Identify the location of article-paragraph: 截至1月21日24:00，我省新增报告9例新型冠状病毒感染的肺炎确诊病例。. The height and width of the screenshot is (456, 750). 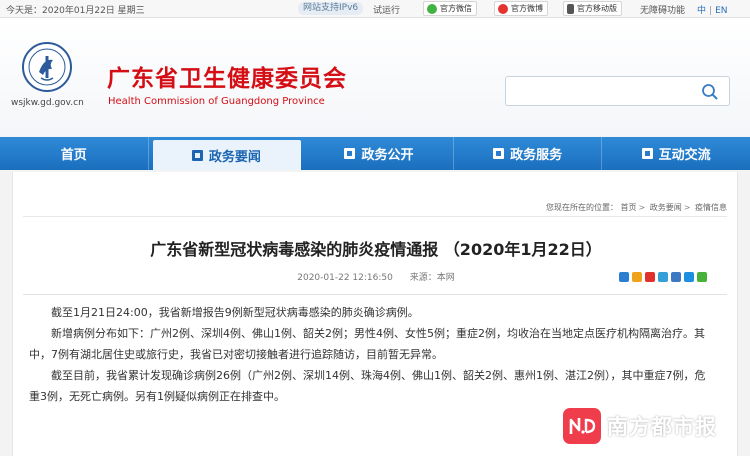
(235, 312).